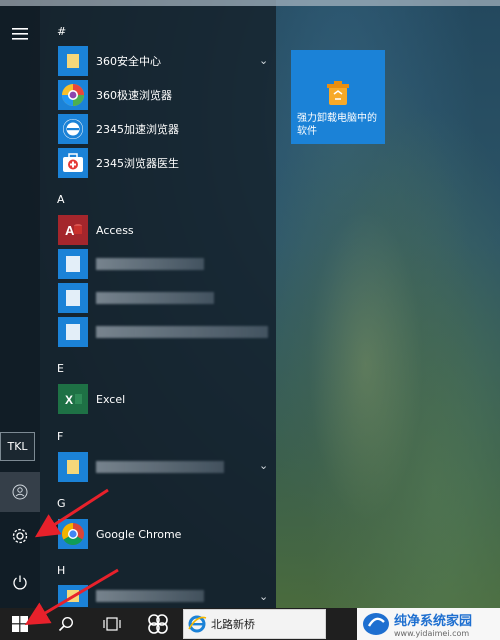  I want to click on app-label: 360极速浏览器, so click(134, 95).